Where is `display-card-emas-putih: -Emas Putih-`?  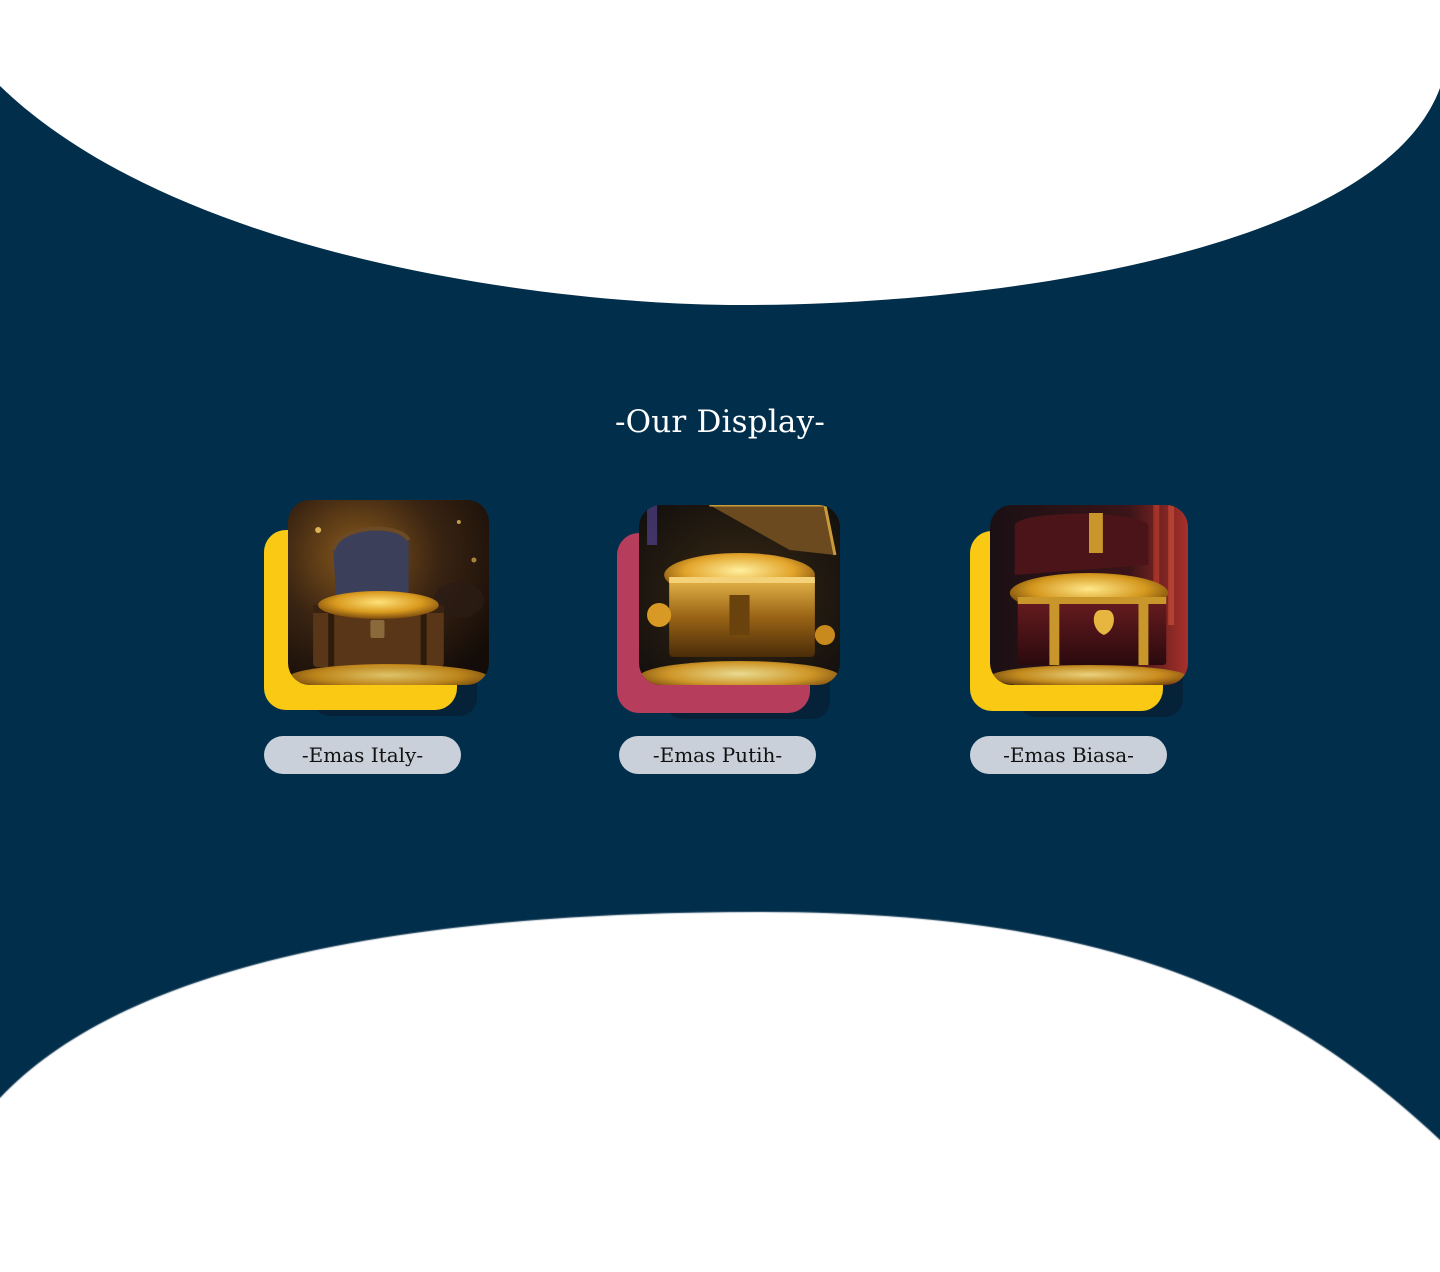 display-card-emas-putih: -Emas Putih- is located at coordinates (732, 650).